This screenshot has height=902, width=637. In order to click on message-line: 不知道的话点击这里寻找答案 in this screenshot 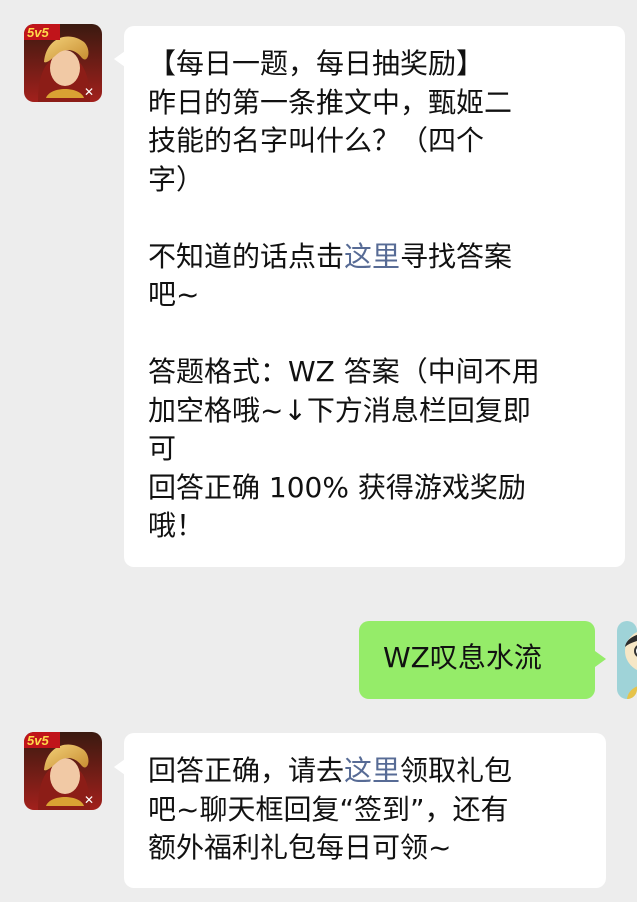, I will do `click(376, 257)`.